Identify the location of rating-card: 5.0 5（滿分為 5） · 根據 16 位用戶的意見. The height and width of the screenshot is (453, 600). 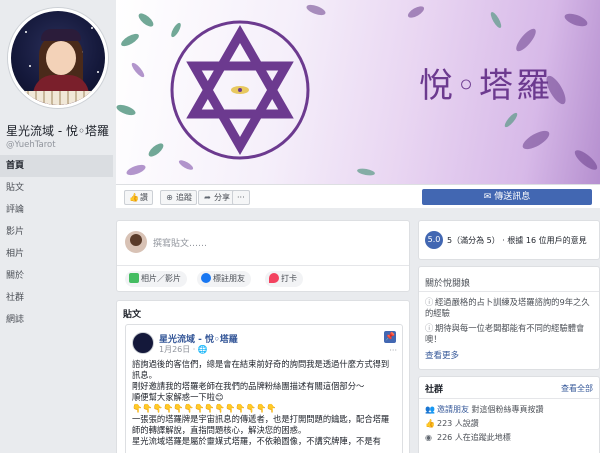
(509, 240).